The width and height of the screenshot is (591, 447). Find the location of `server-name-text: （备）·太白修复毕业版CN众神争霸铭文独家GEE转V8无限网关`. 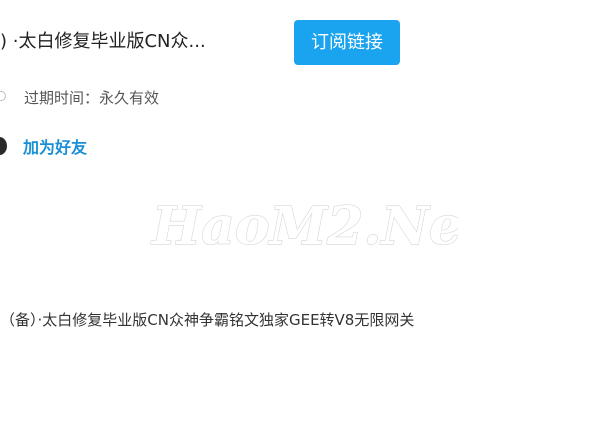

server-name-text: （备）·太白修复毕业版CN众神争霸铭文独家GEE转V8无限网关 is located at coordinates (207, 320).